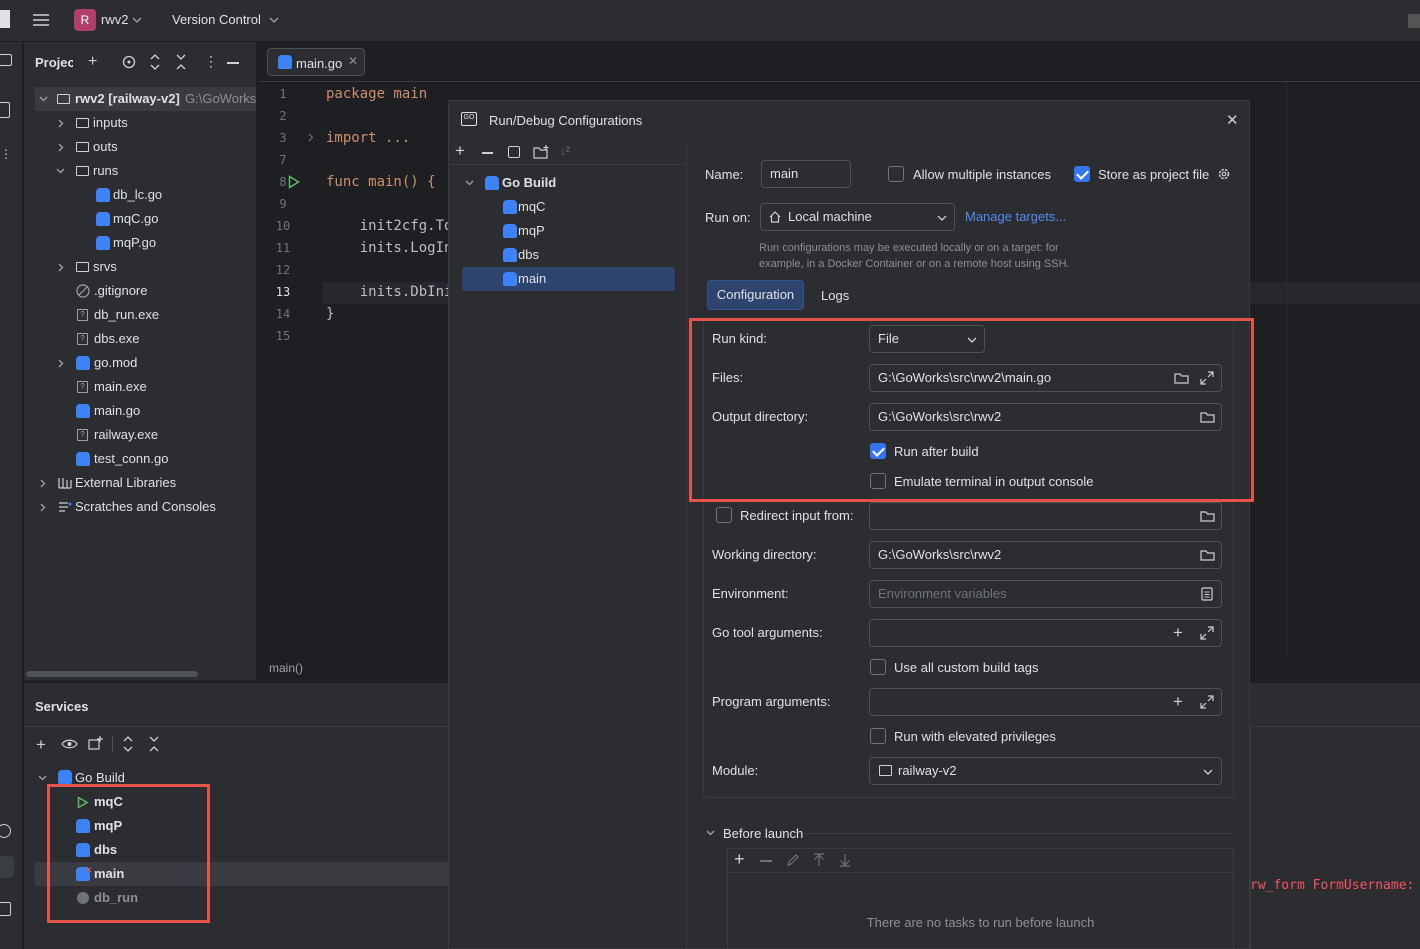  Describe the element at coordinates (316, 62) in the screenshot. I see `editor-tab-main-go: main.go ✕` at that location.